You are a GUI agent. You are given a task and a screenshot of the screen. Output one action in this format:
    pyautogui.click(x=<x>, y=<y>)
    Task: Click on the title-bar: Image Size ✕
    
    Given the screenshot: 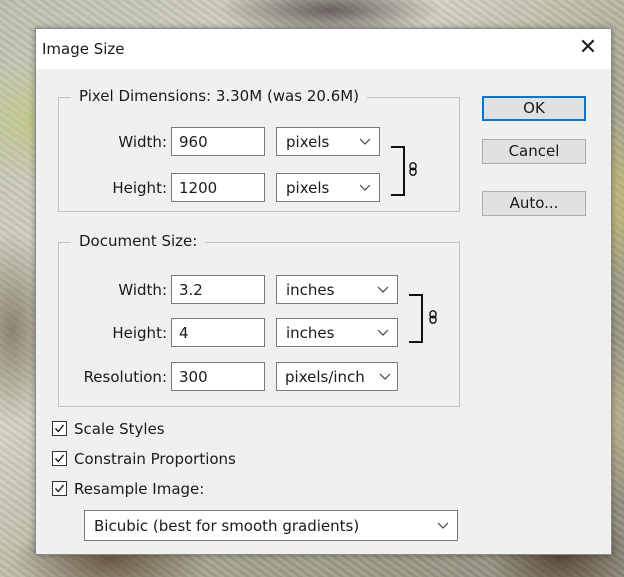 What is the action you would take?
    pyautogui.click(x=323, y=49)
    